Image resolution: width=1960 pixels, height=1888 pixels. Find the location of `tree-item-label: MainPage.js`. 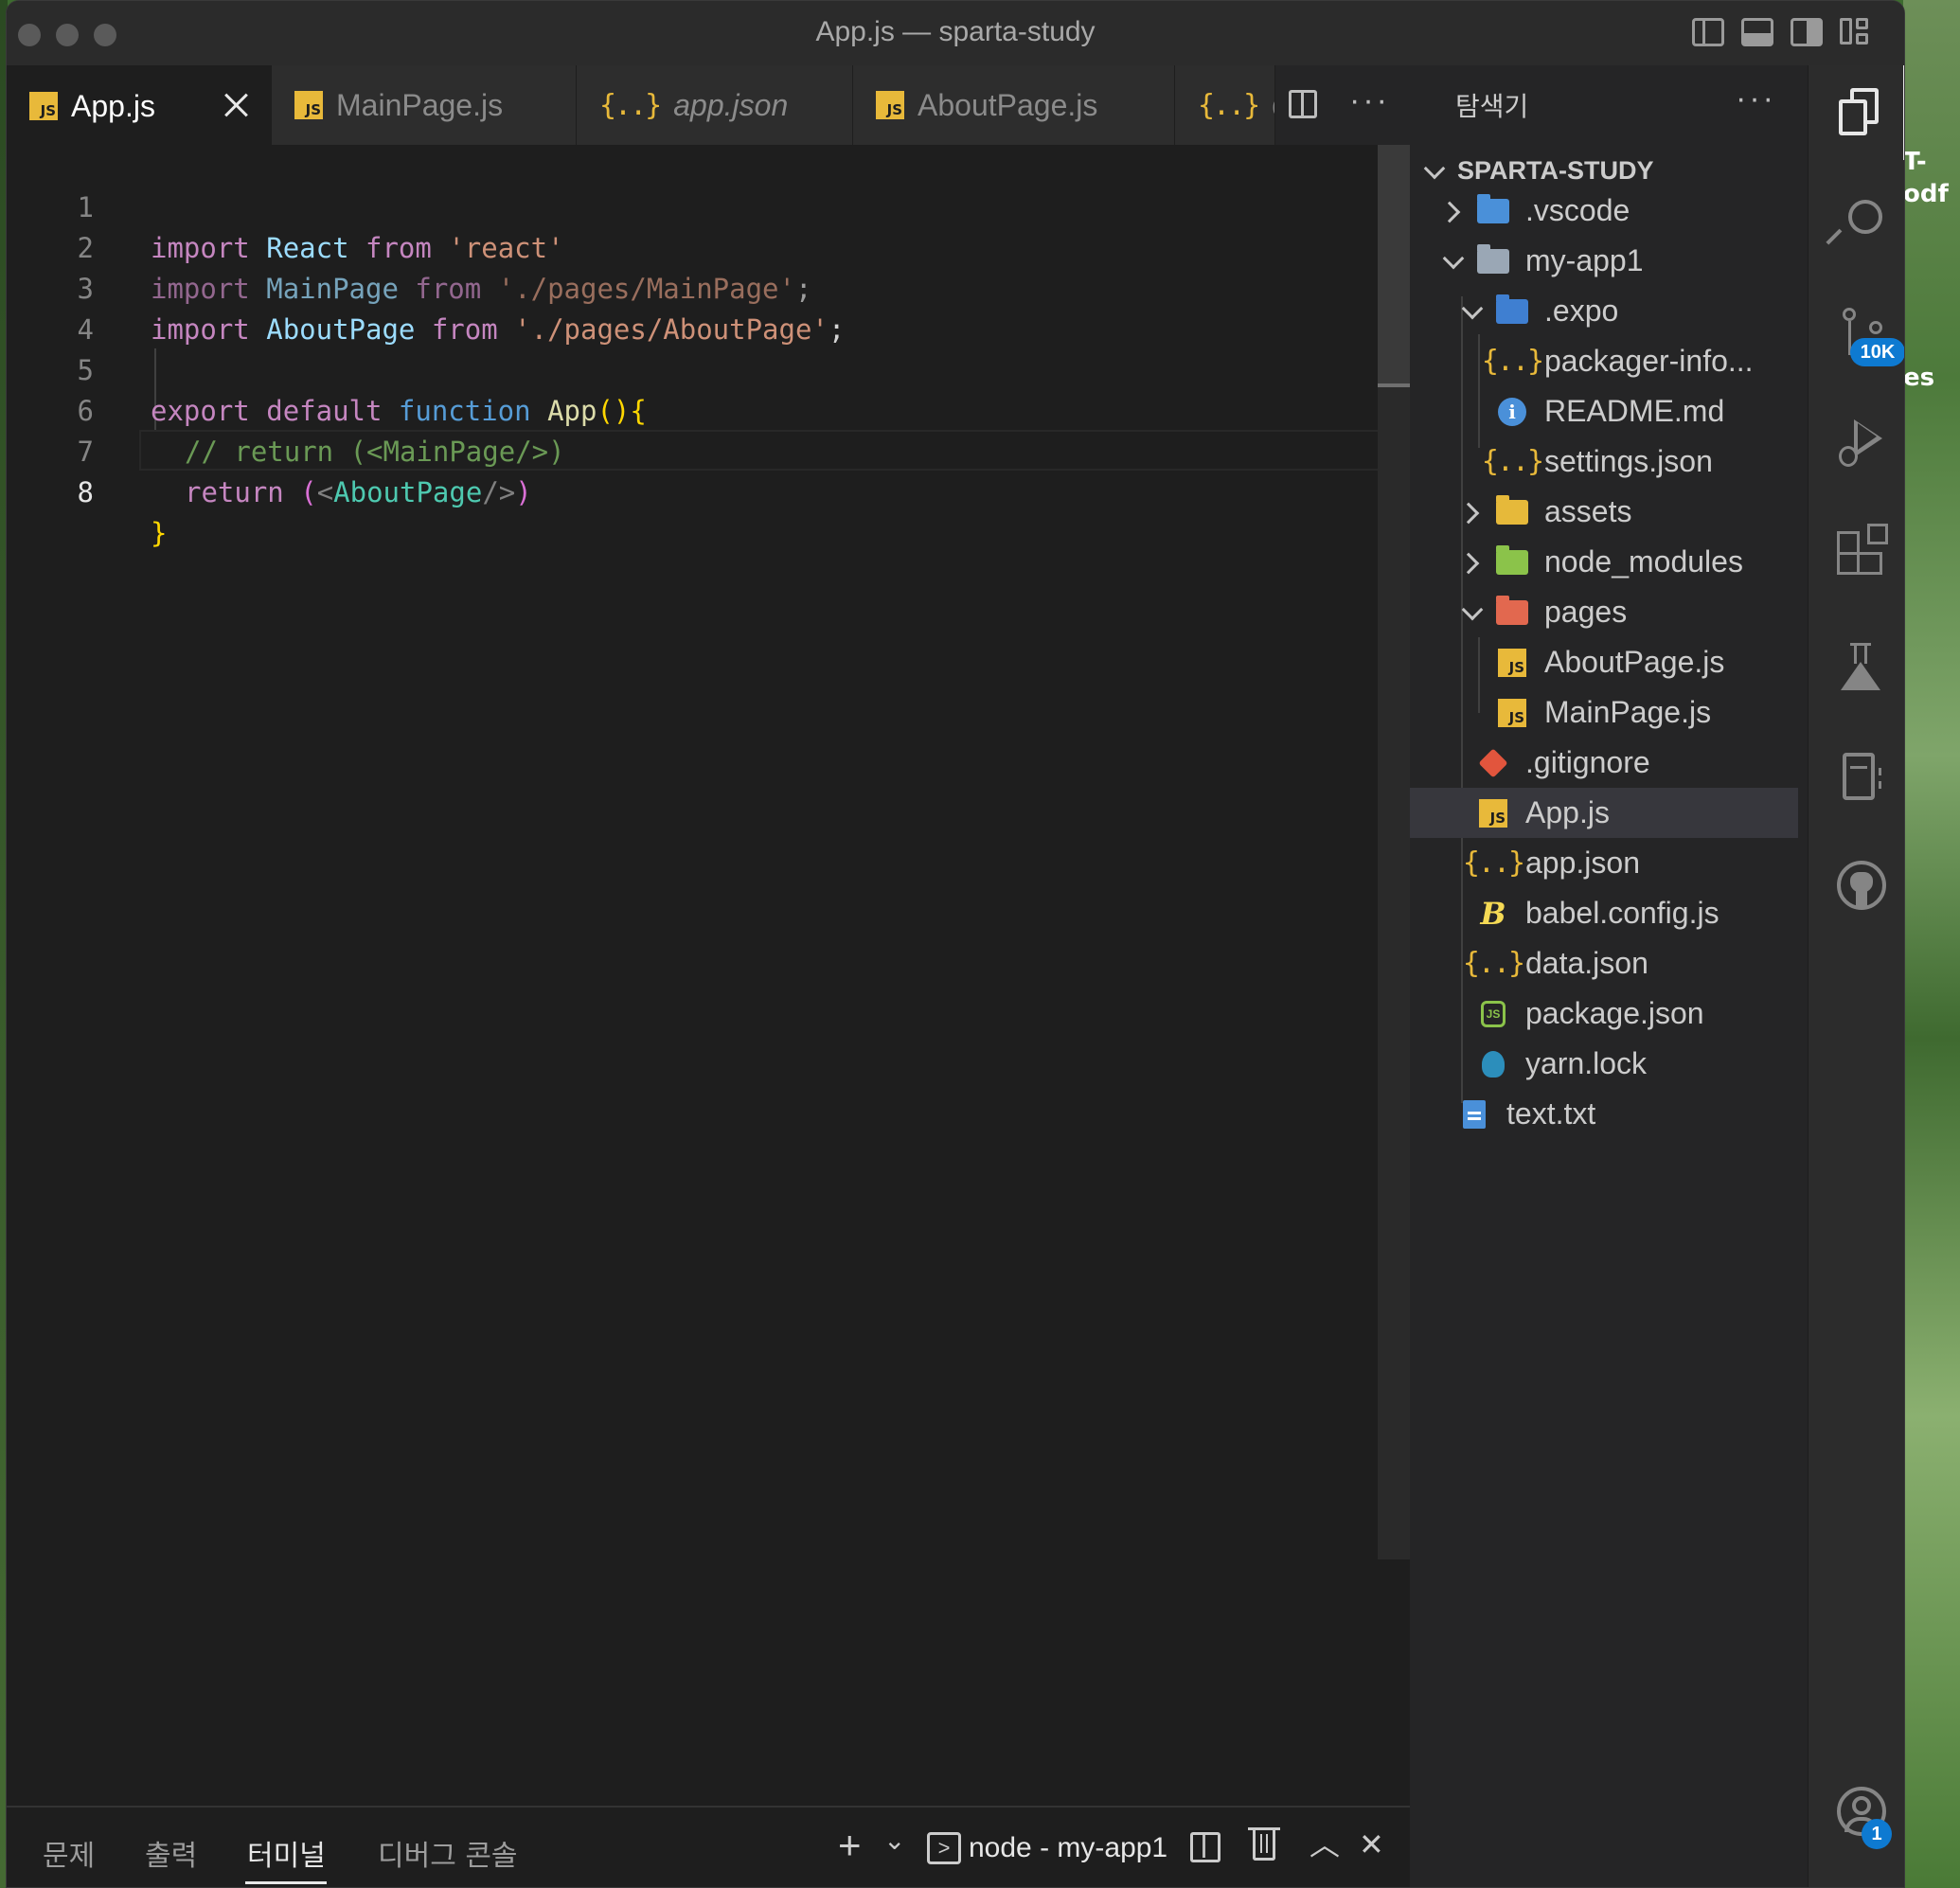

tree-item-label: MainPage.js is located at coordinates (1628, 712).